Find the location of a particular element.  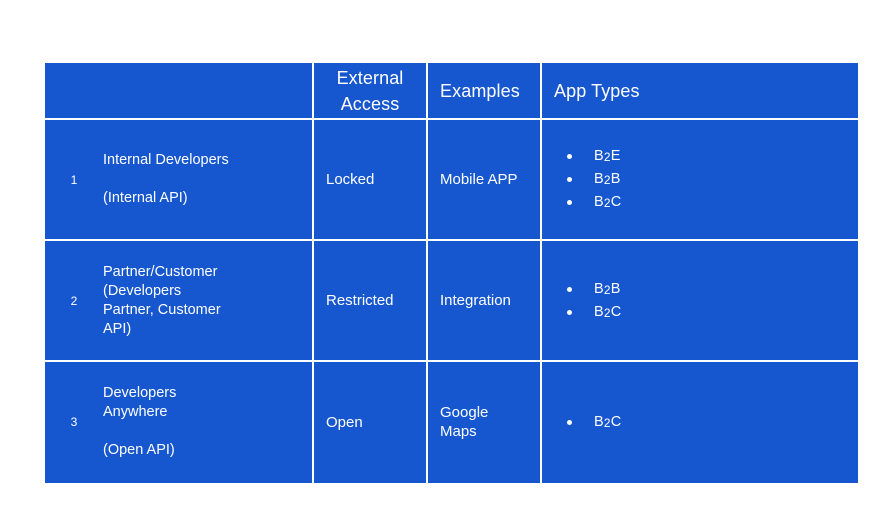

row-number: 3 is located at coordinates (74, 422).